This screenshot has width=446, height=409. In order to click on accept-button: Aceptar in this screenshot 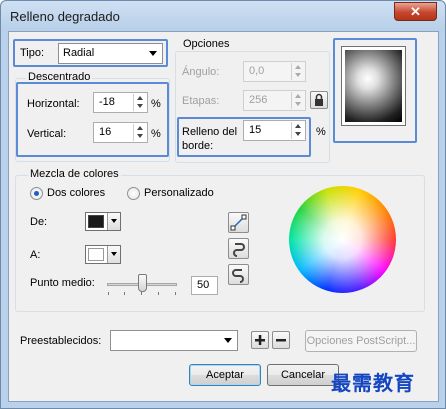, I will do `click(225, 375)`.